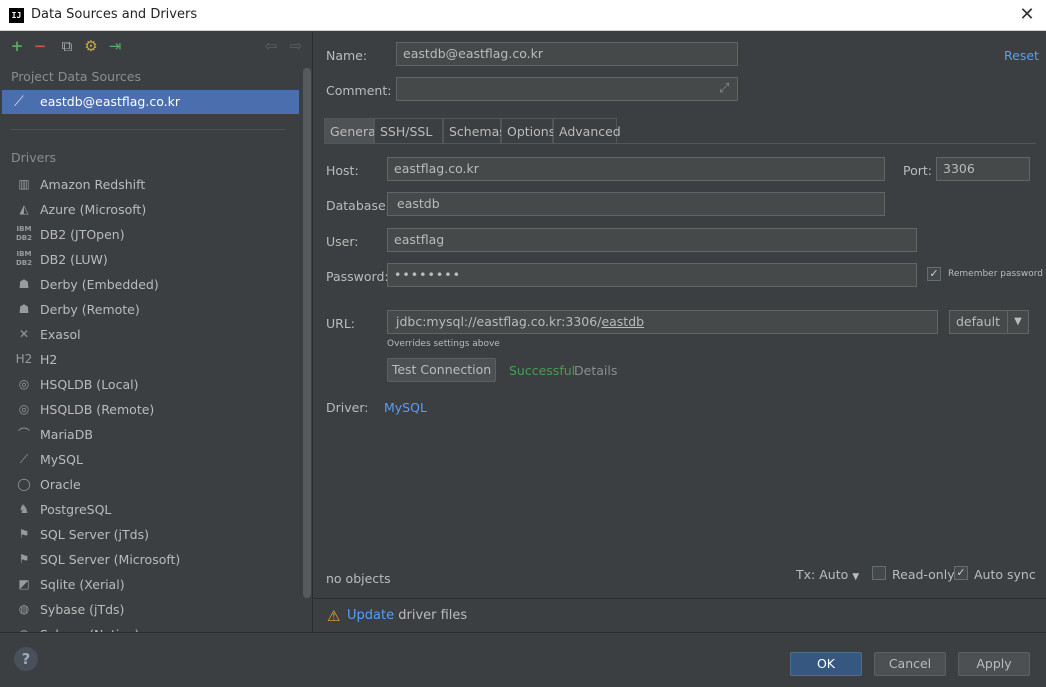  I want to click on add-icon: +, so click(17, 46).